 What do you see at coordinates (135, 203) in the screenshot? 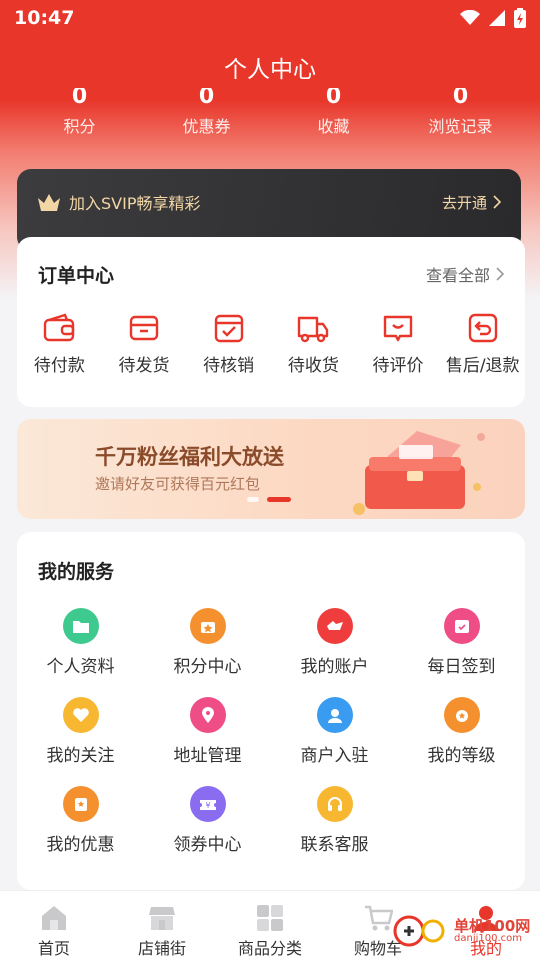
I see `svip-text: 加入SVIP畅享精彩` at bounding box center [135, 203].